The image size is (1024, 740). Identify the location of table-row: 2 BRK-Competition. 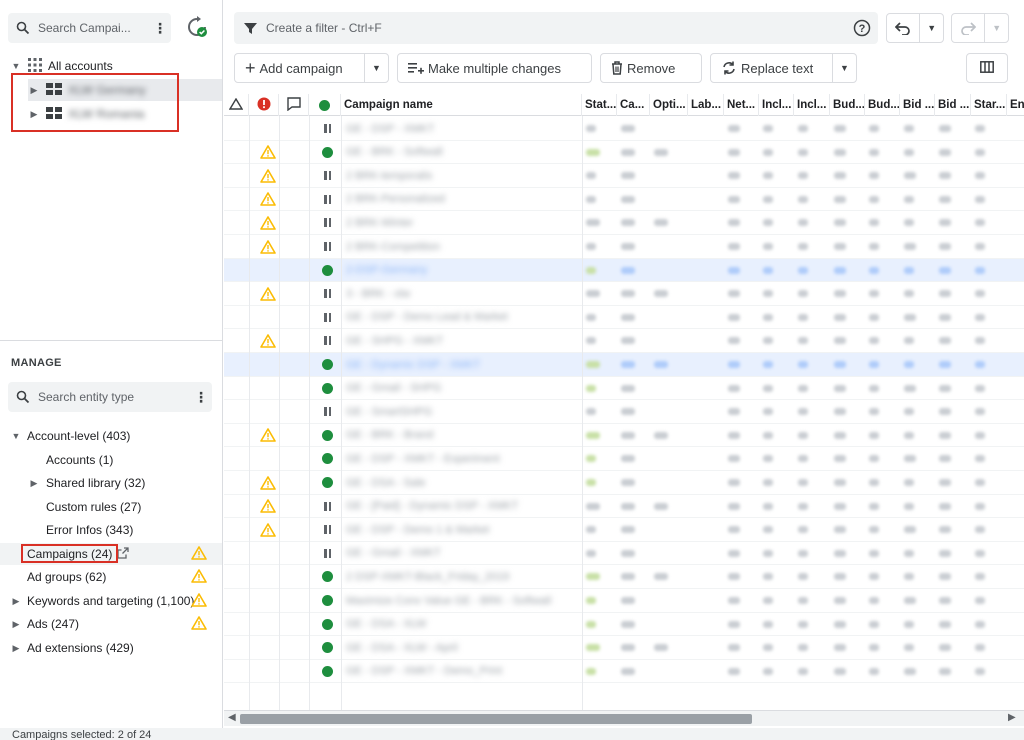
(624, 247).